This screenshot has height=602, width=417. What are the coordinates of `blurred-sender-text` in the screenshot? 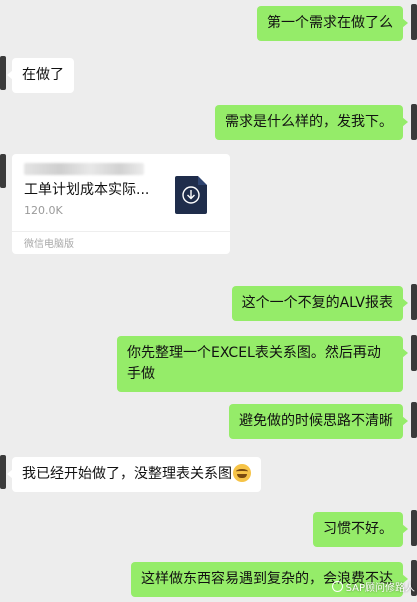 It's located at (84, 169).